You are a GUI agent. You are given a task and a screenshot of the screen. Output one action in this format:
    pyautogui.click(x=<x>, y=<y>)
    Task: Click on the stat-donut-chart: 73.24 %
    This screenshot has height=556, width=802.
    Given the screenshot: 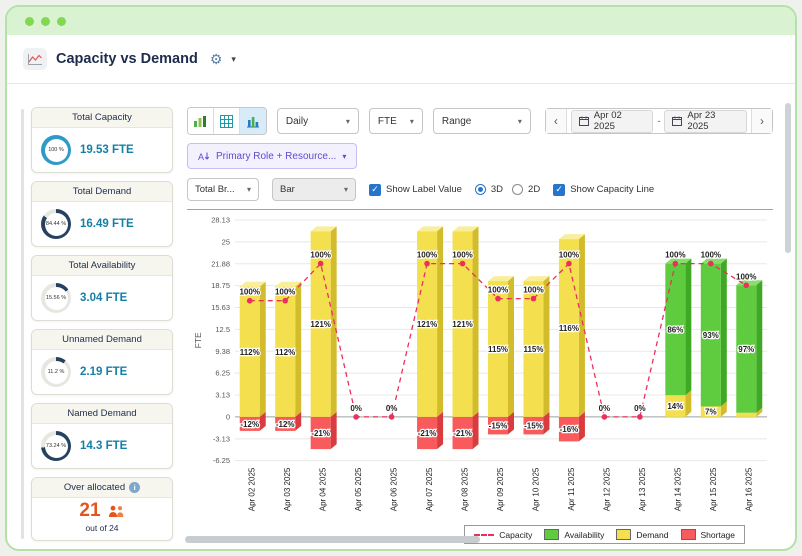 What is the action you would take?
    pyautogui.click(x=56, y=446)
    